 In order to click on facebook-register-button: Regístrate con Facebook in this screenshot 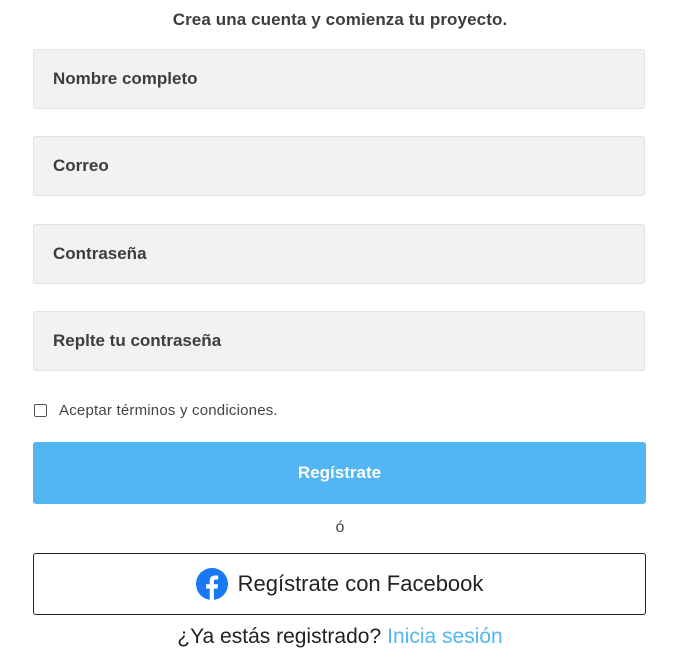, I will do `click(339, 584)`.